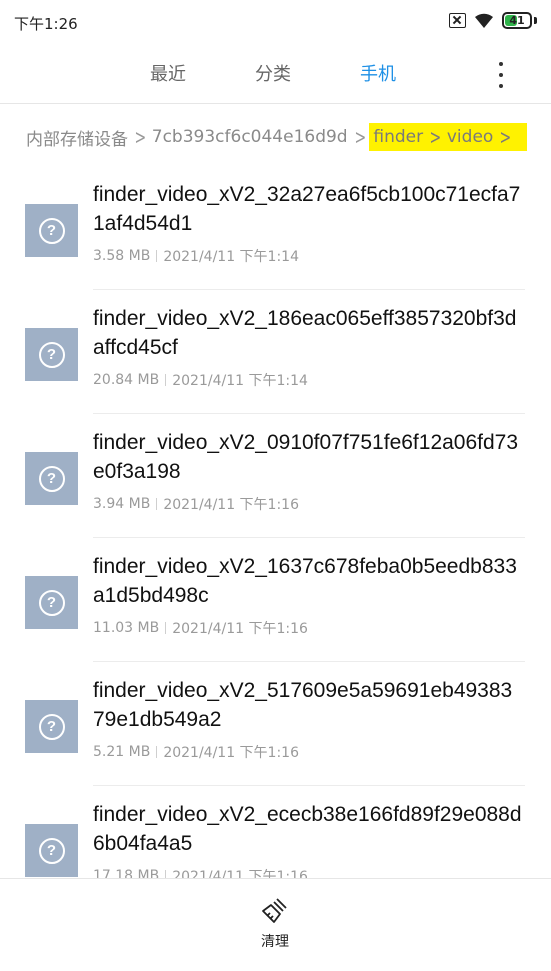 The image size is (551, 971). I want to click on tab-recent: 最近, so click(168, 73).